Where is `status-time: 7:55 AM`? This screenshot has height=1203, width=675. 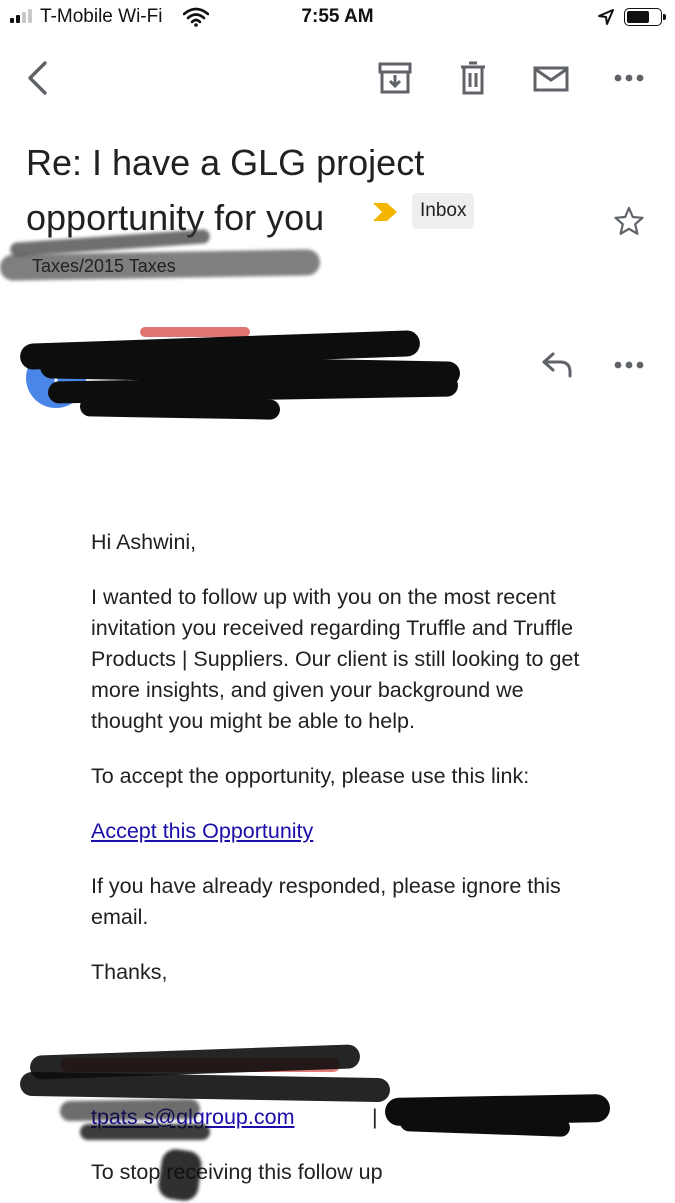 status-time: 7:55 AM is located at coordinates (337, 16).